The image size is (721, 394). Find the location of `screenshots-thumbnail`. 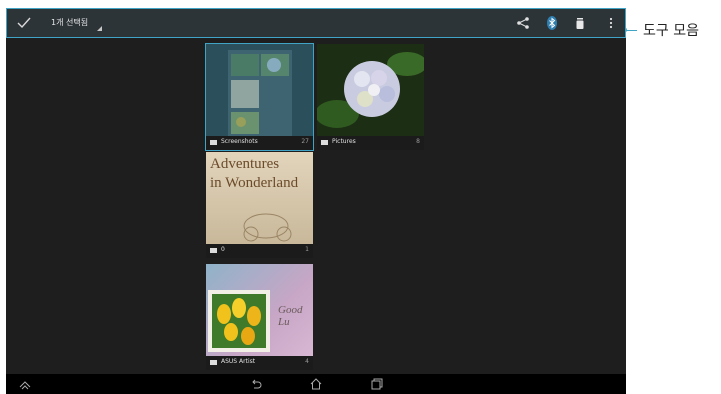

screenshots-thumbnail is located at coordinates (259, 90).